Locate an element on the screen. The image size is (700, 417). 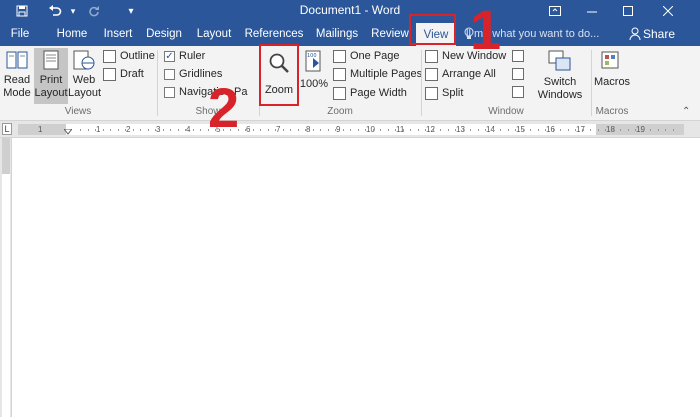
switch-windows-label: Switch Windows is located at coordinates (560, 88).